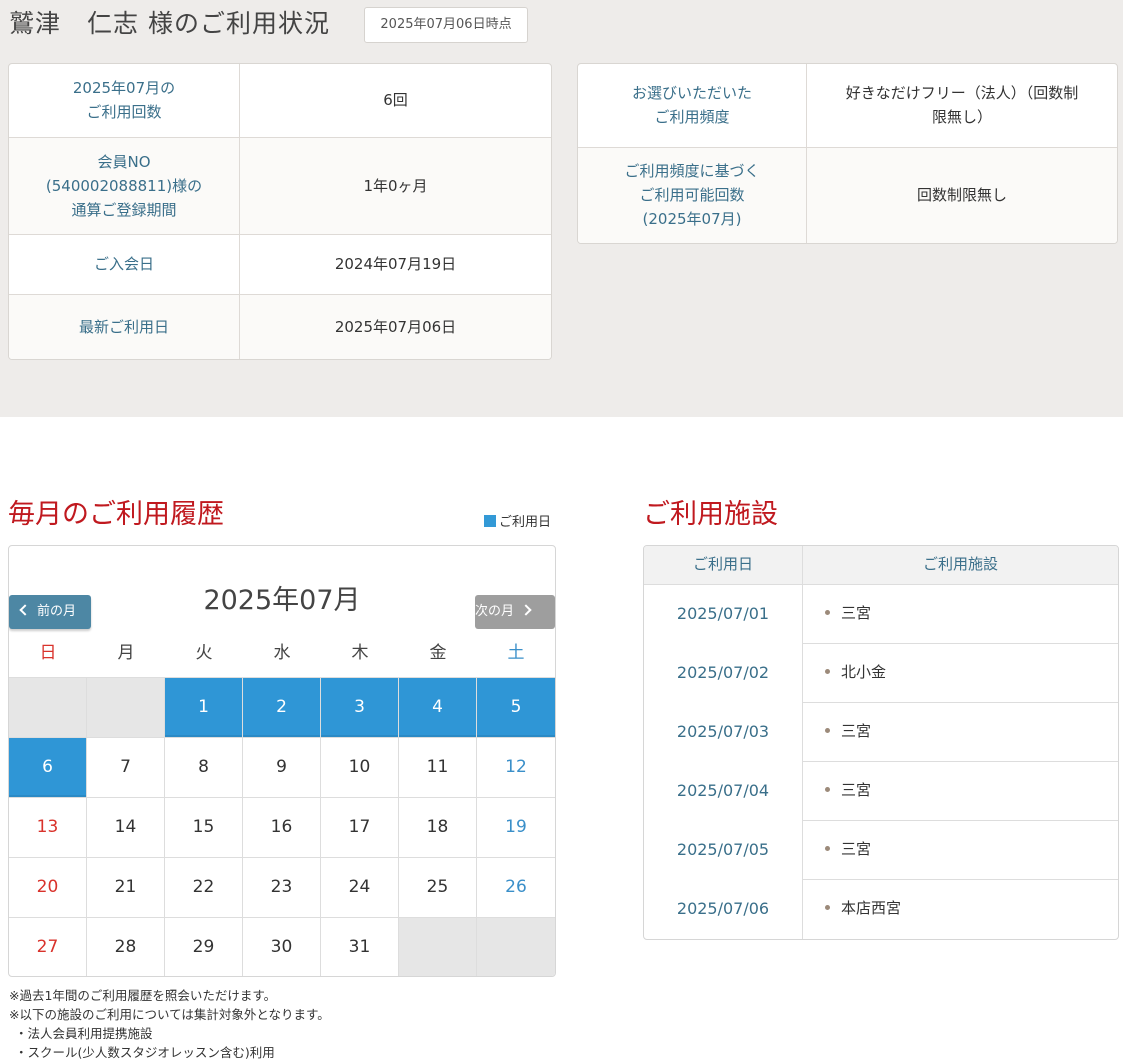 Image resolution: width=1123 pixels, height=1062 pixels. I want to click on legend-swatch, so click(490, 521).